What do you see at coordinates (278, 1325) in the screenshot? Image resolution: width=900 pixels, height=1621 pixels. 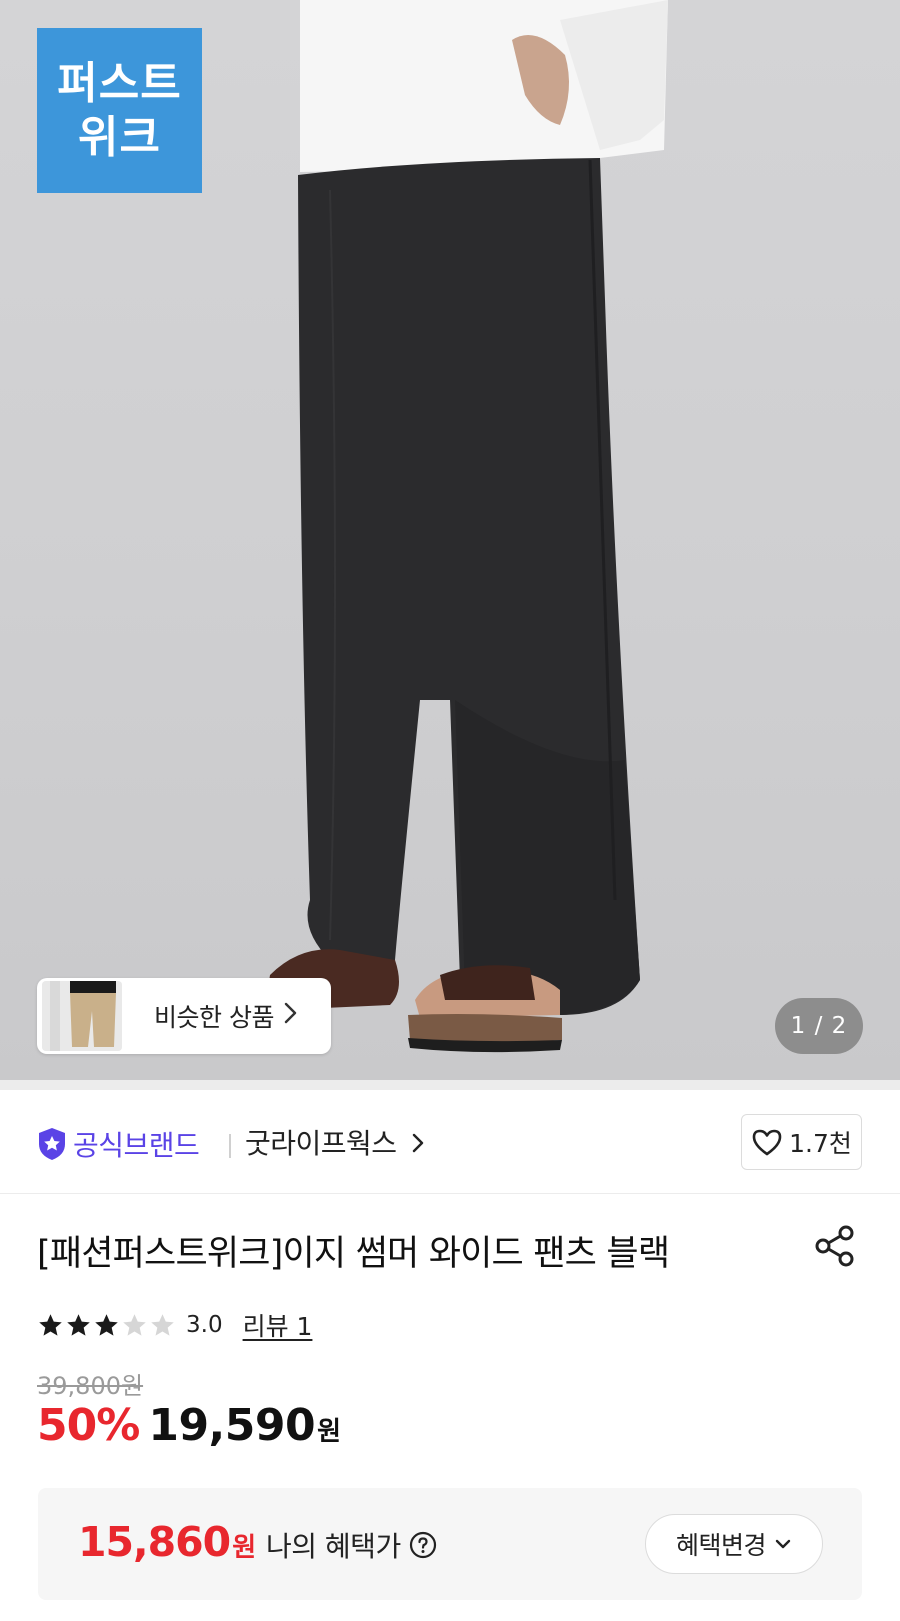 I see `review-link: 리뷰 1` at bounding box center [278, 1325].